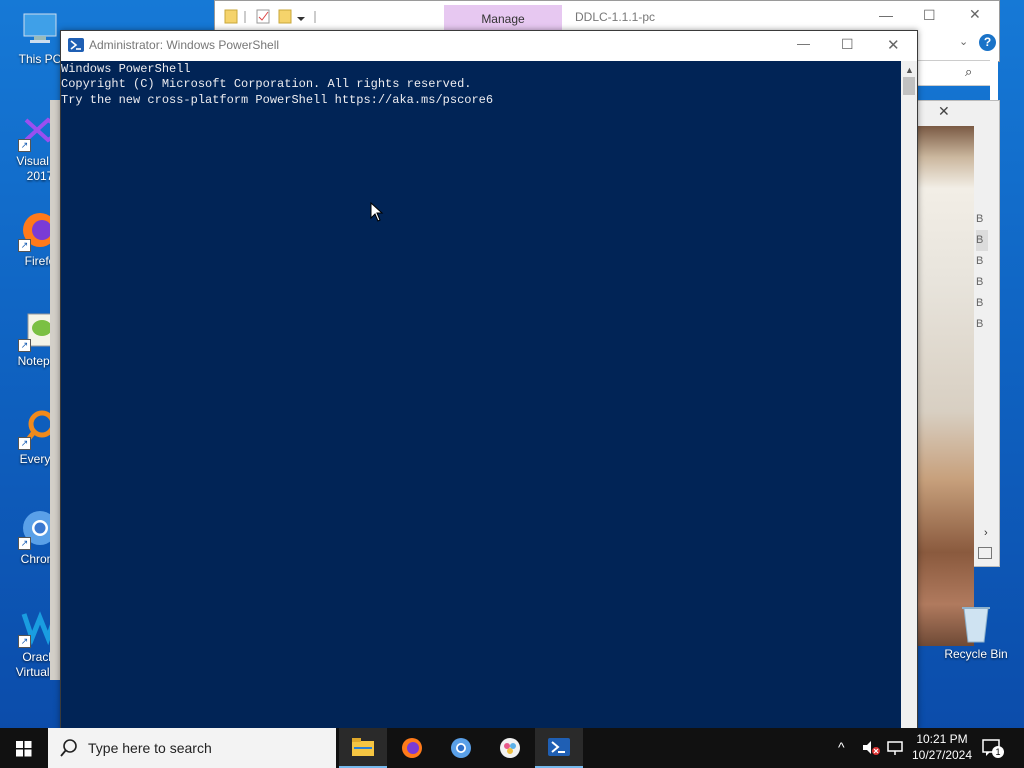 Image resolution: width=1024 pixels, height=768 pixels. I want to click on taskbar-file-explorer, so click(363, 748).